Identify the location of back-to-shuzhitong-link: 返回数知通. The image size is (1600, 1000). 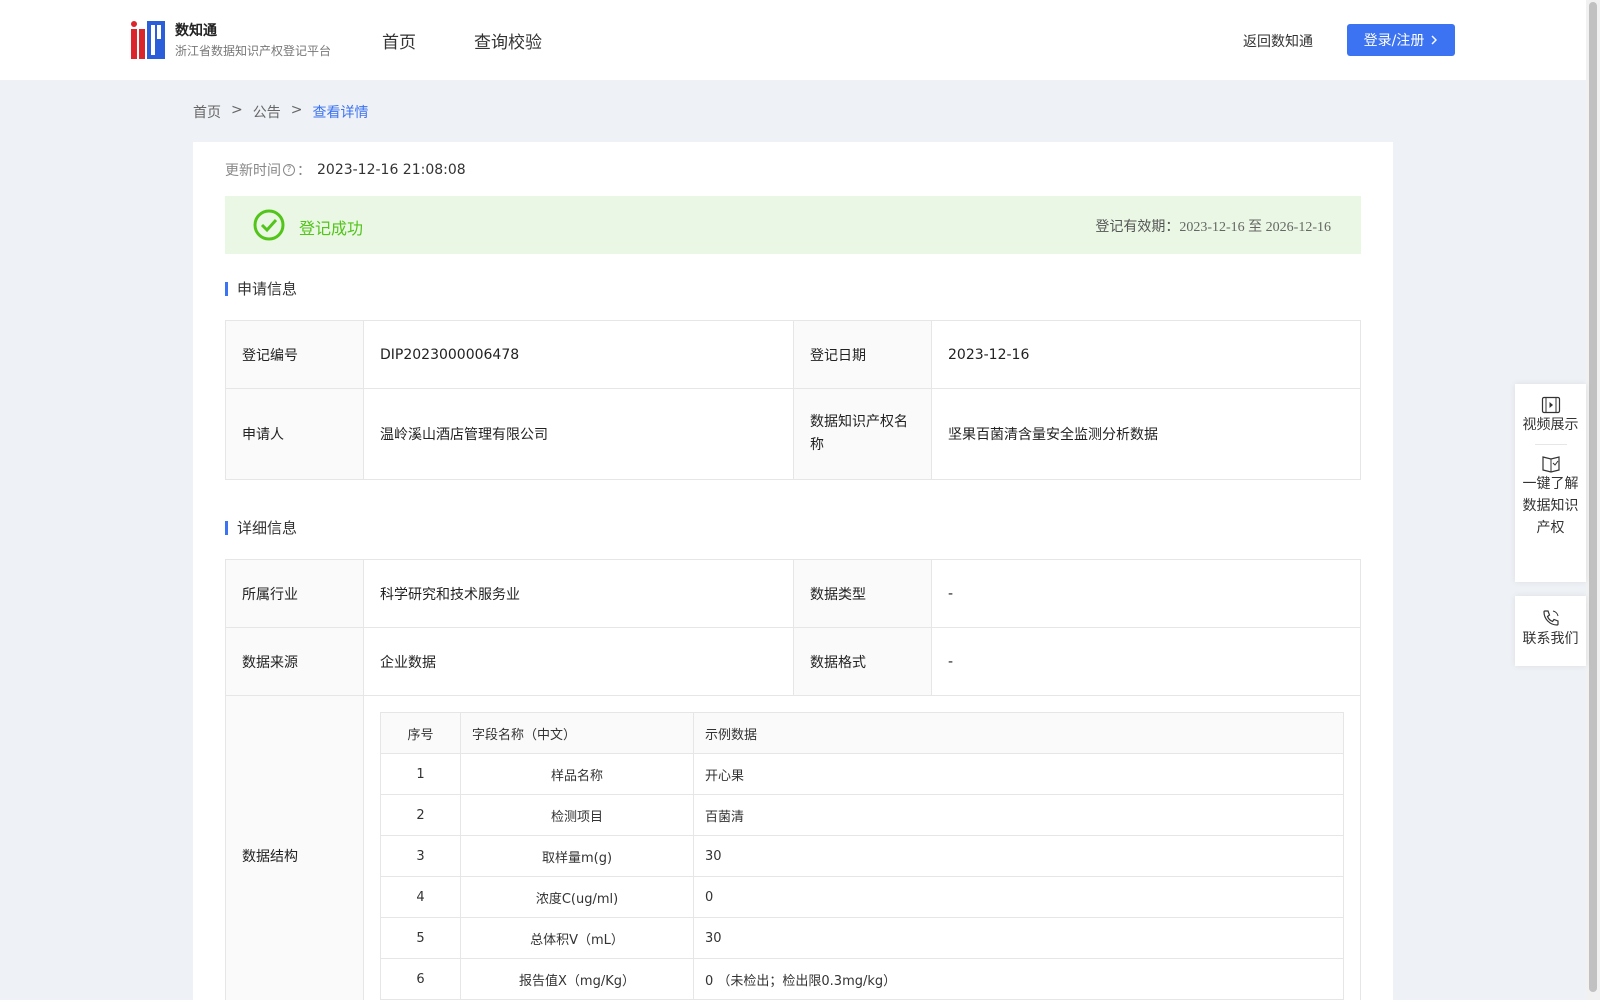
(1278, 41).